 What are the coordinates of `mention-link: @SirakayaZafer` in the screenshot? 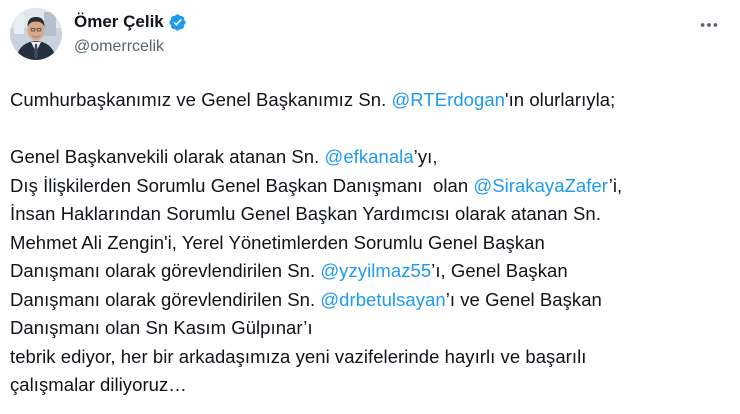 It's located at (540, 185).